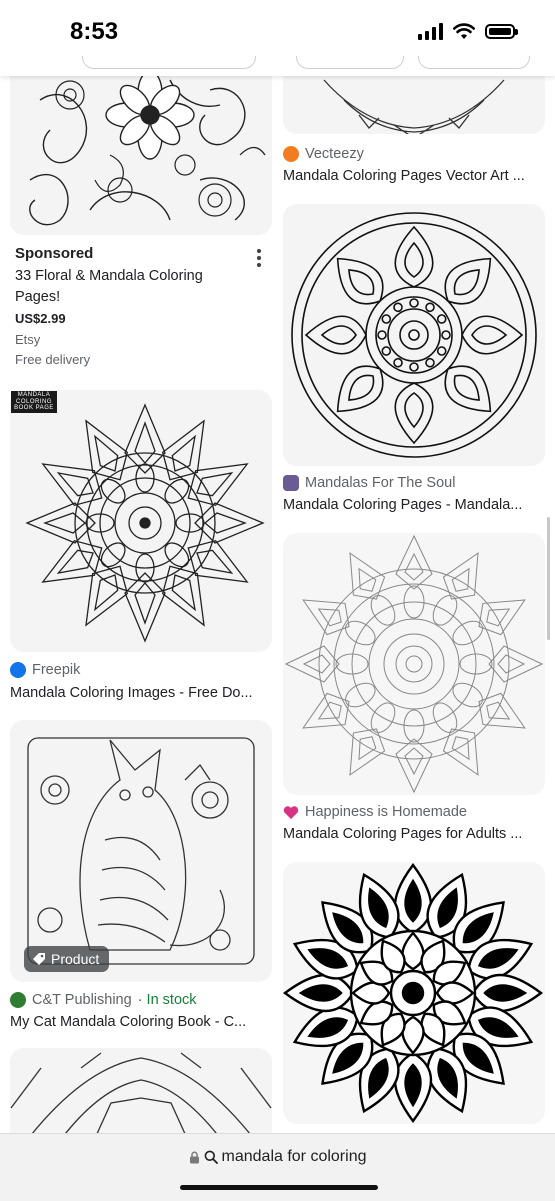 This screenshot has height=1201, width=555. What do you see at coordinates (375, 812) in the screenshot?
I see `result-source-happiness: Happiness is Homemade` at bounding box center [375, 812].